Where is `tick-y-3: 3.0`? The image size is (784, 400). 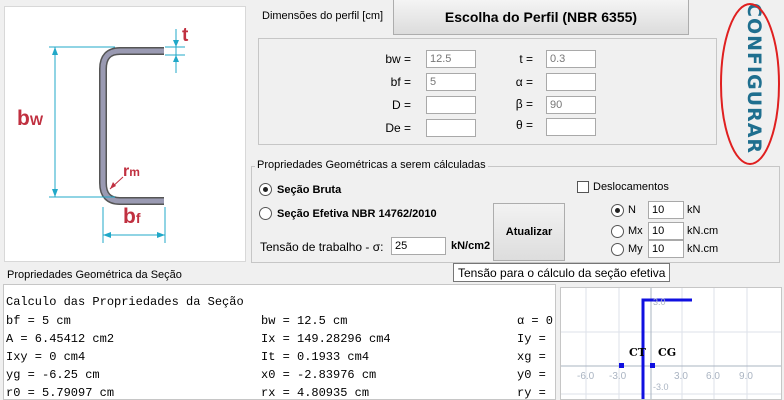
tick-y-3: 3.0 is located at coordinates (659, 302).